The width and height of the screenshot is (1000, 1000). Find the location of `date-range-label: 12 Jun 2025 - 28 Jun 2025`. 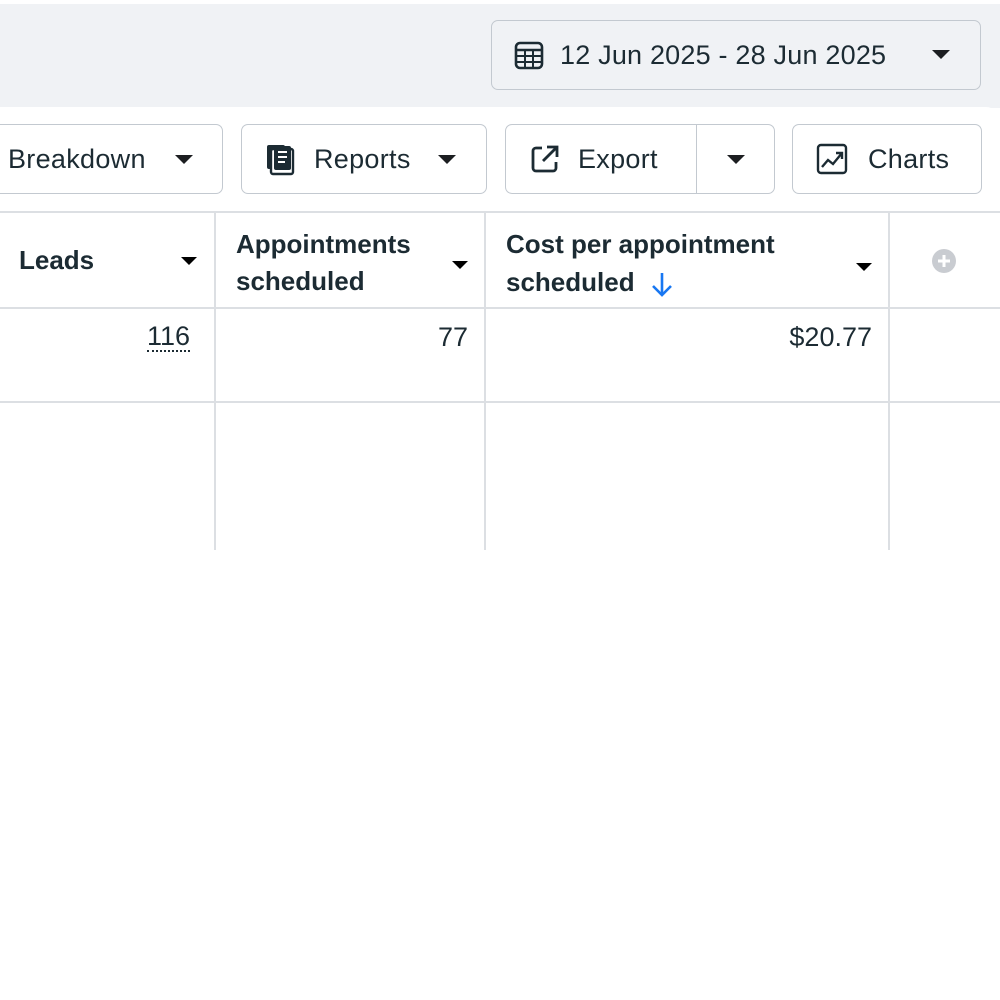

date-range-label: 12 Jun 2025 - 28 Jun 2025 is located at coordinates (723, 54).